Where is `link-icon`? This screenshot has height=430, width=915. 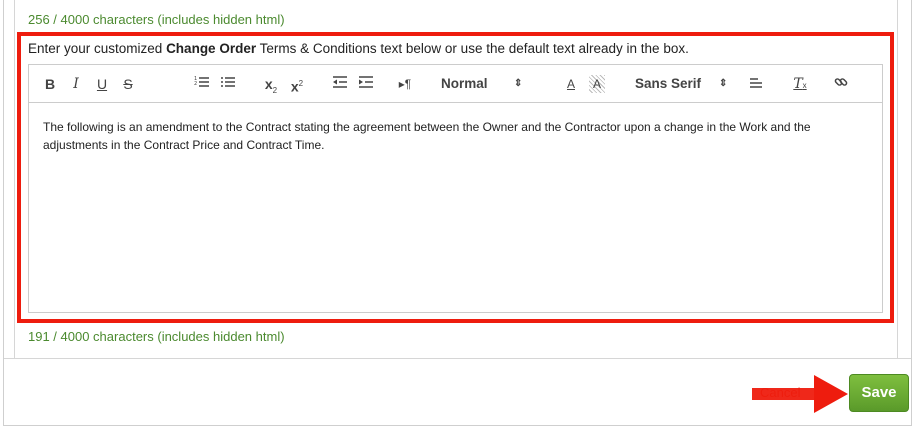
link-icon is located at coordinates (841, 82).